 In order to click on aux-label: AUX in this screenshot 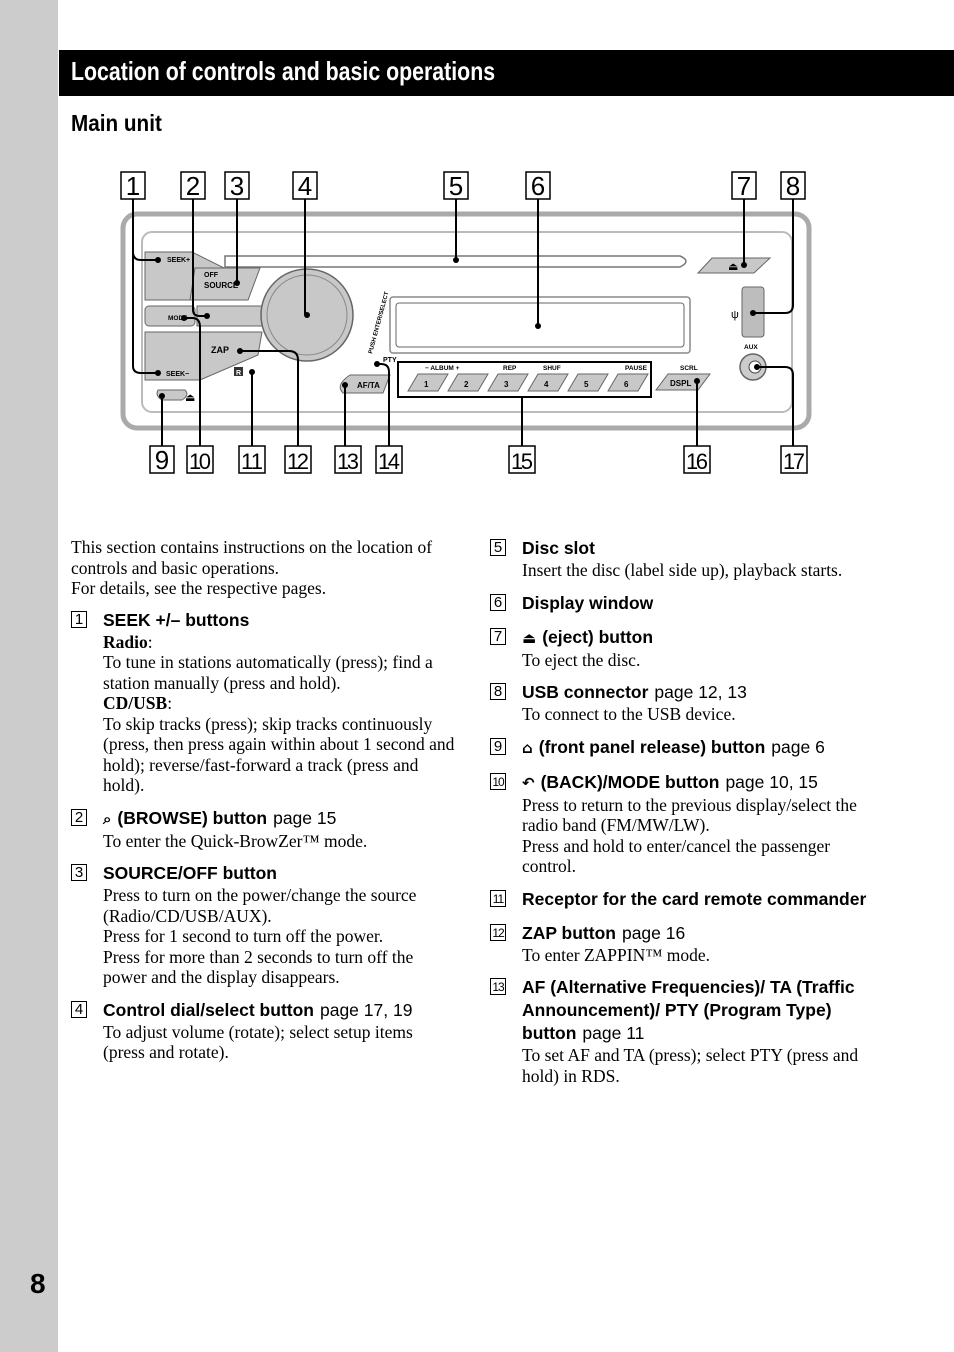, I will do `click(751, 347)`.